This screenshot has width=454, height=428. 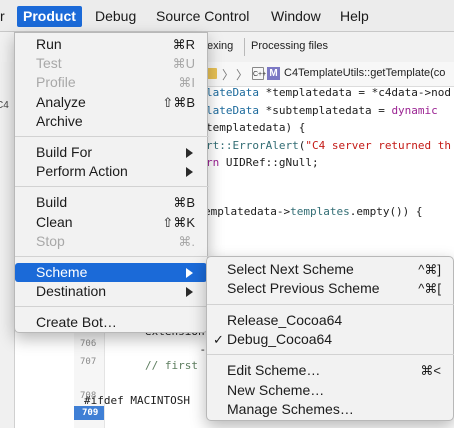 I want to click on menu-item-label: Perform Action, so click(x=82, y=171).